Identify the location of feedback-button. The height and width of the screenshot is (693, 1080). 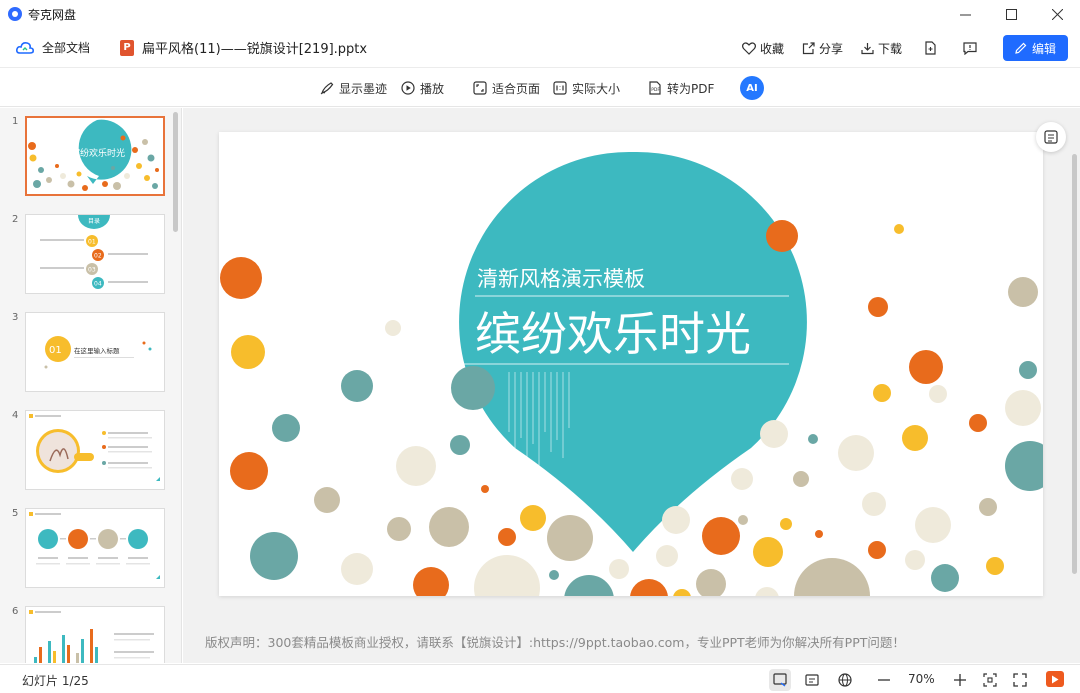
(972, 48).